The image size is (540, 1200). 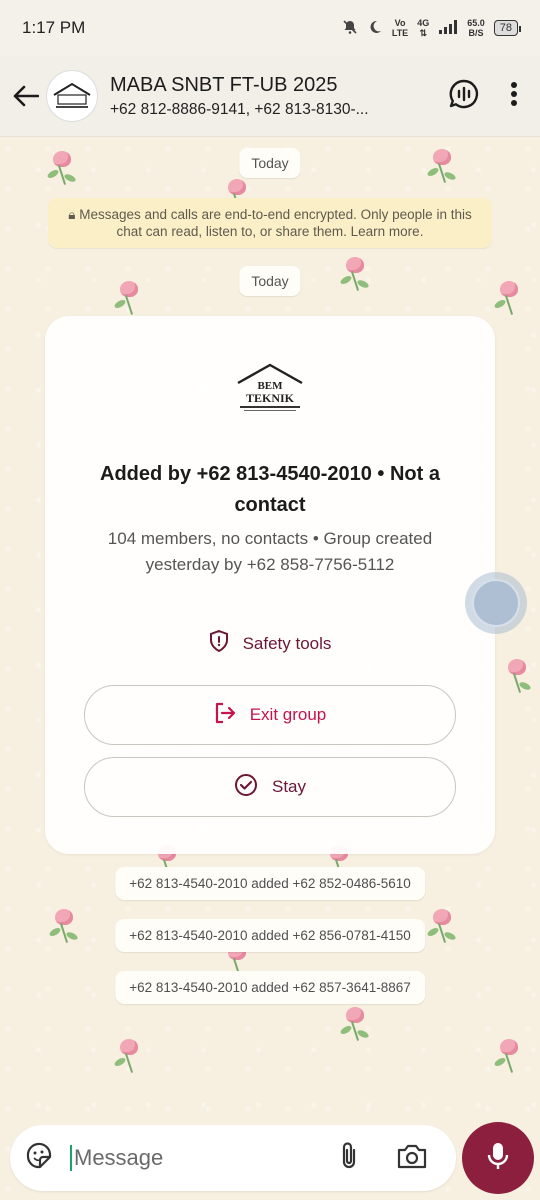 I want to click on back-arrow-icon, so click(x=26, y=96).